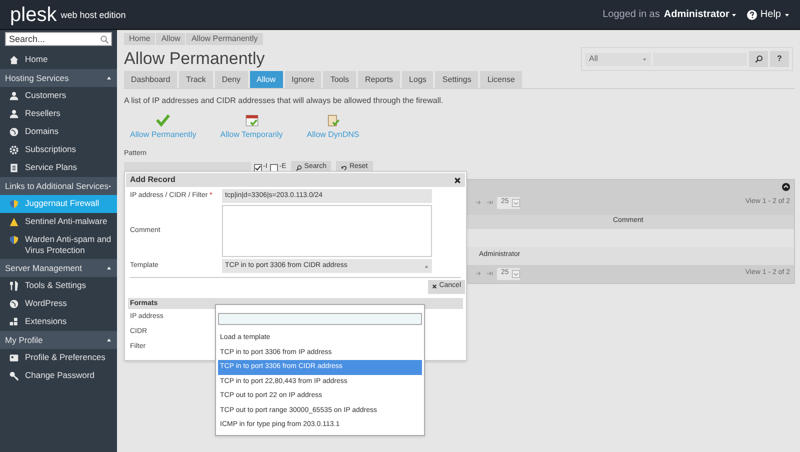 This screenshot has width=800, height=452. I want to click on close-button, so click(457, 180).